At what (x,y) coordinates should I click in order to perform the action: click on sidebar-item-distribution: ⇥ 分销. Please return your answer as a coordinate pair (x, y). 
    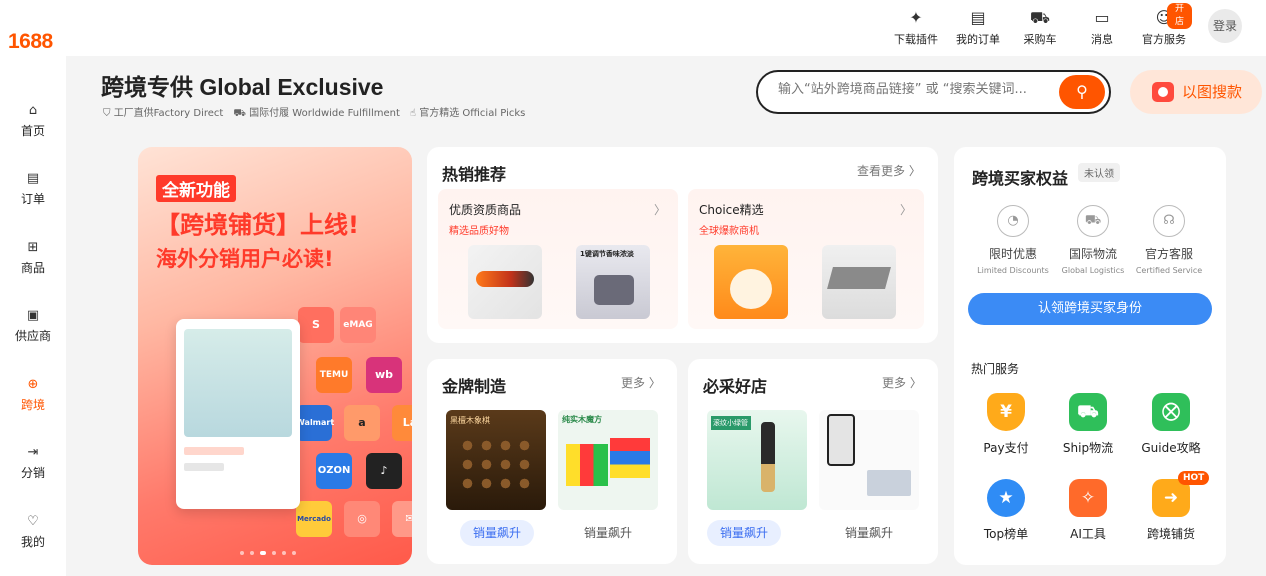
    Looking at the image, I should click on (33, 463).